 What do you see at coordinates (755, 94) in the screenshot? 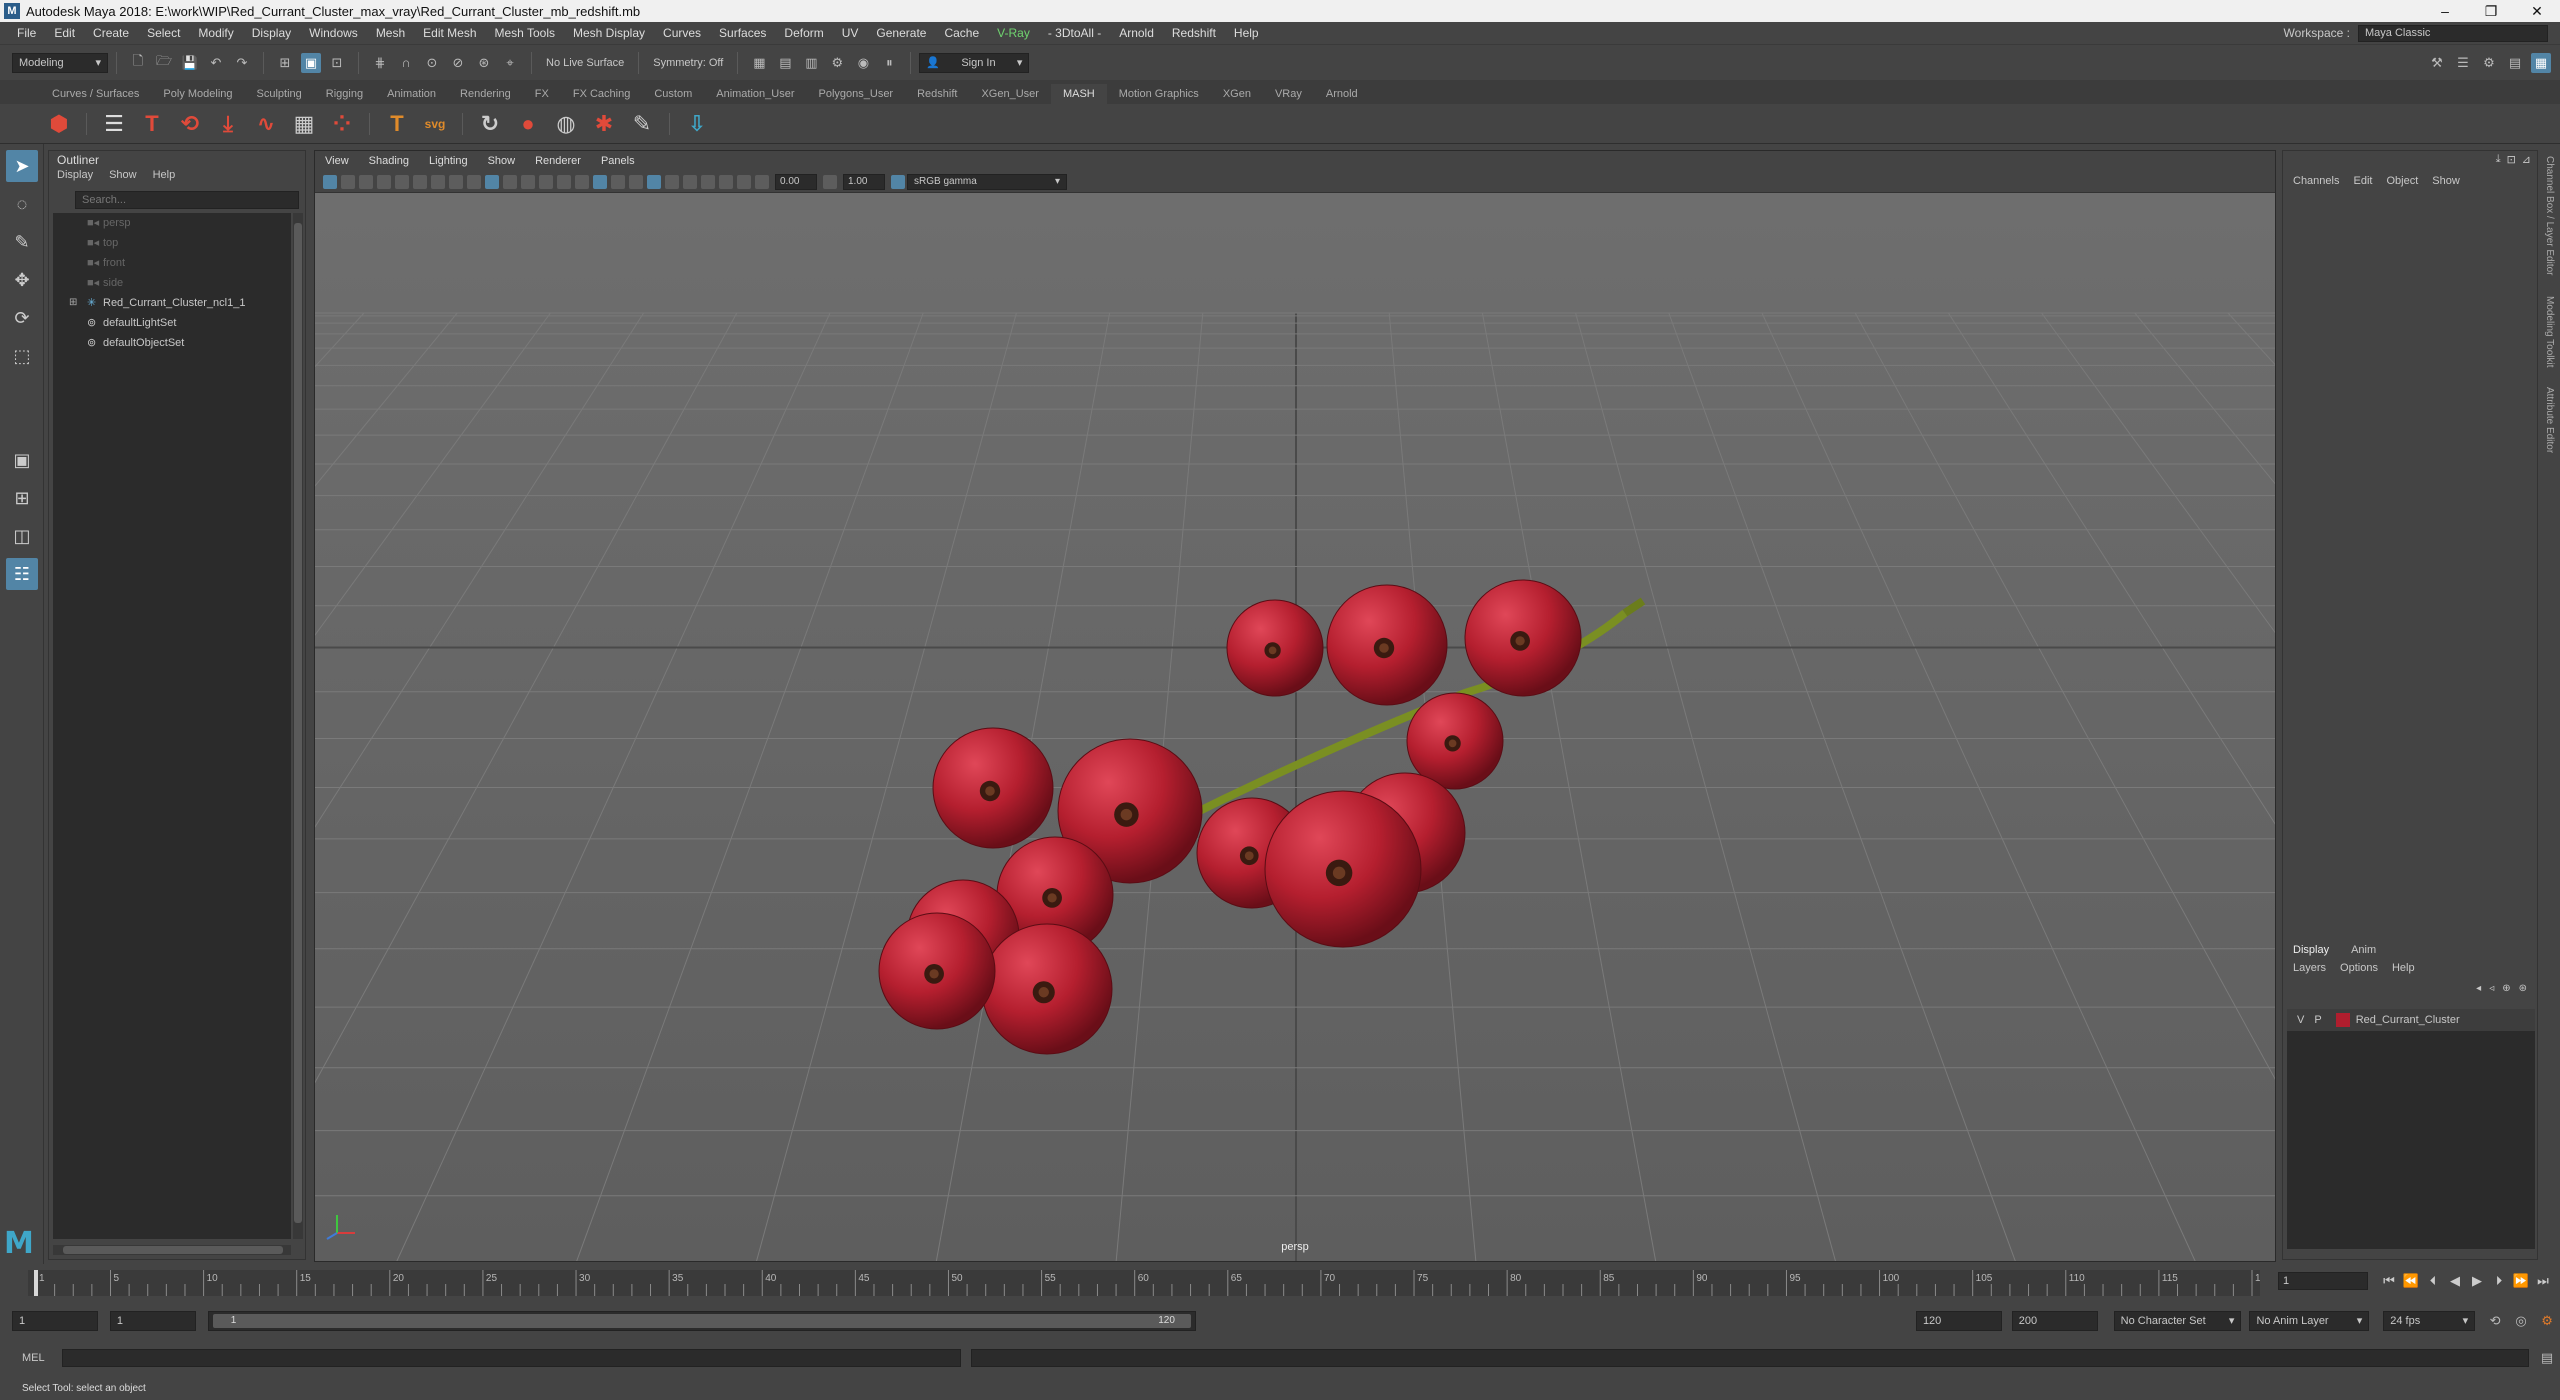
I see `shelf-tab-animation-user: Animation_User` at bounding box center [755, 94].